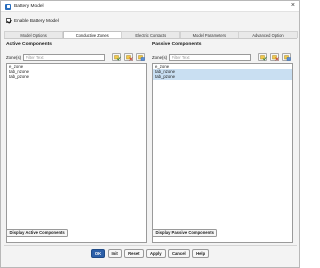 Image resolution: width=320 pixels, height=268 pixels. I want to click on tab-electric-contacts: Electric Contacts, so click(151, 34).